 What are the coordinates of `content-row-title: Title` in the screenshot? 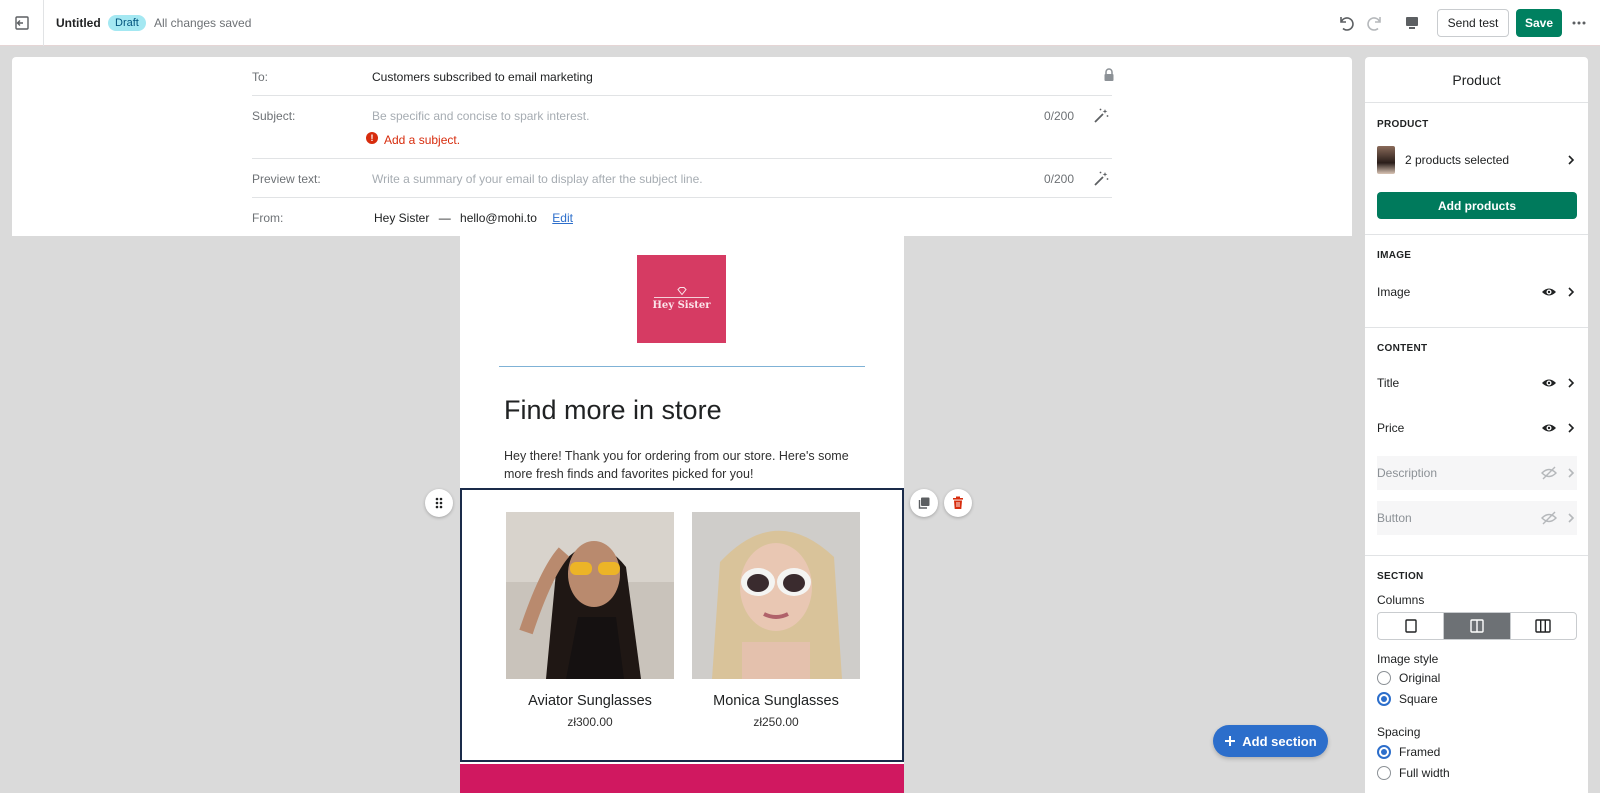 It's located at (1477, 383).